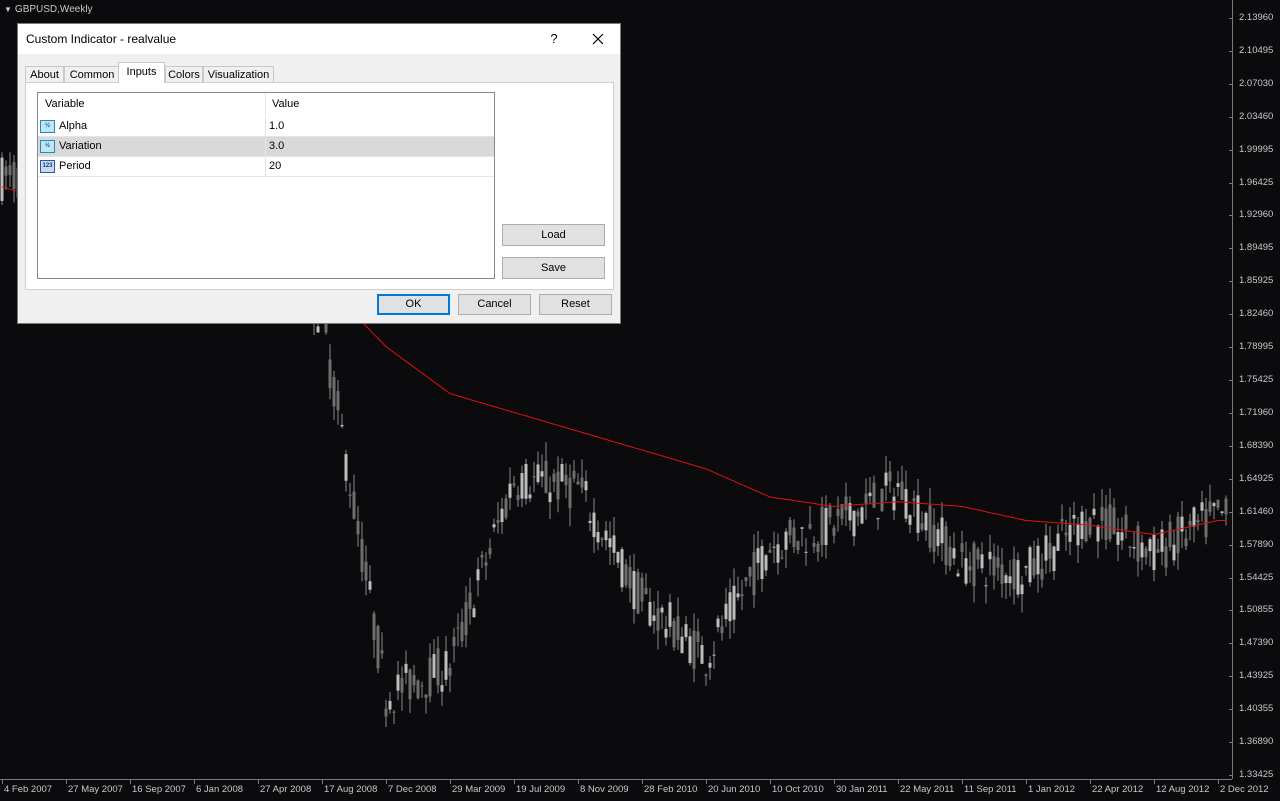 The width and height of the screenshot is (1280, 801). What do you see at coordinates (1256, 643) in the screenshot?
I see `price-tick-label: 1.47390` at bounding box center [1256, 643].